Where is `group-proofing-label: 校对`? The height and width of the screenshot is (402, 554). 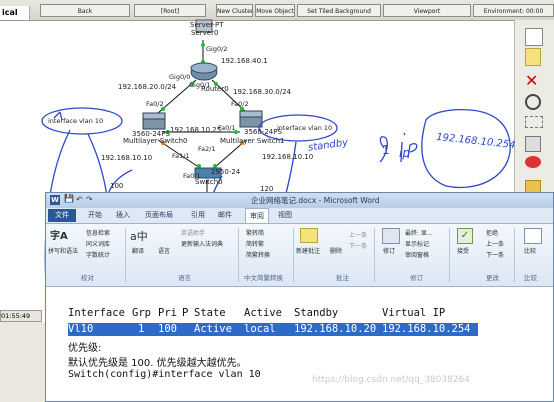 group-proofing-label: 校对 is located at coordinates (87, 278).